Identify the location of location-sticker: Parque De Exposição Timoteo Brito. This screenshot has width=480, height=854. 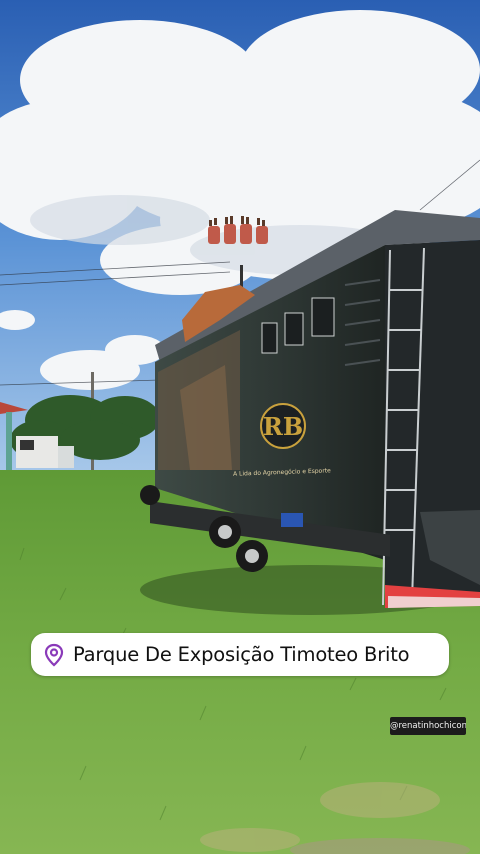
(240, 654).